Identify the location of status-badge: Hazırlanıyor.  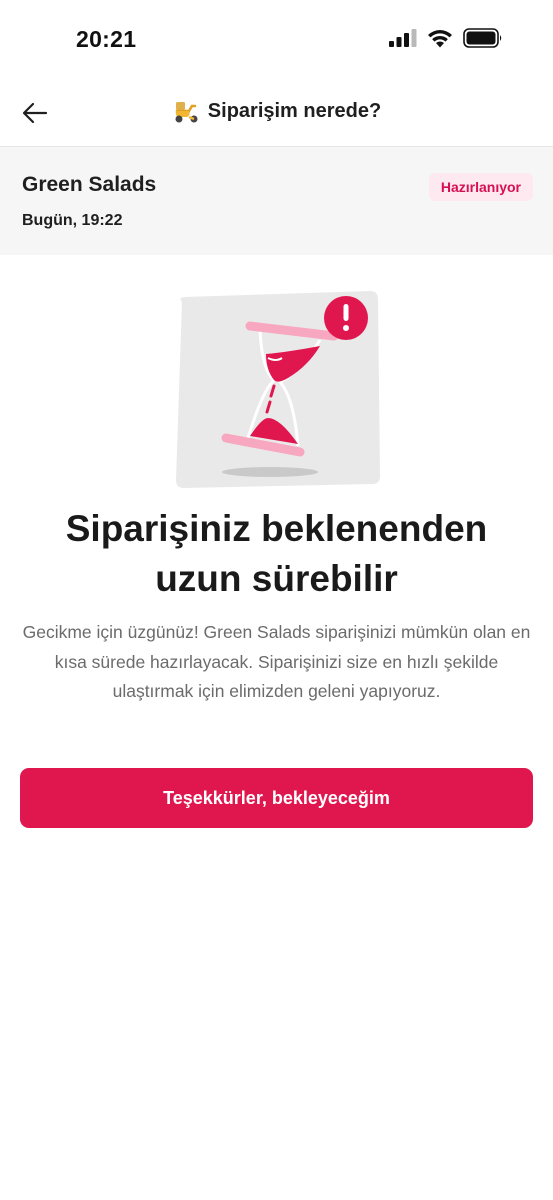
(480, 187).